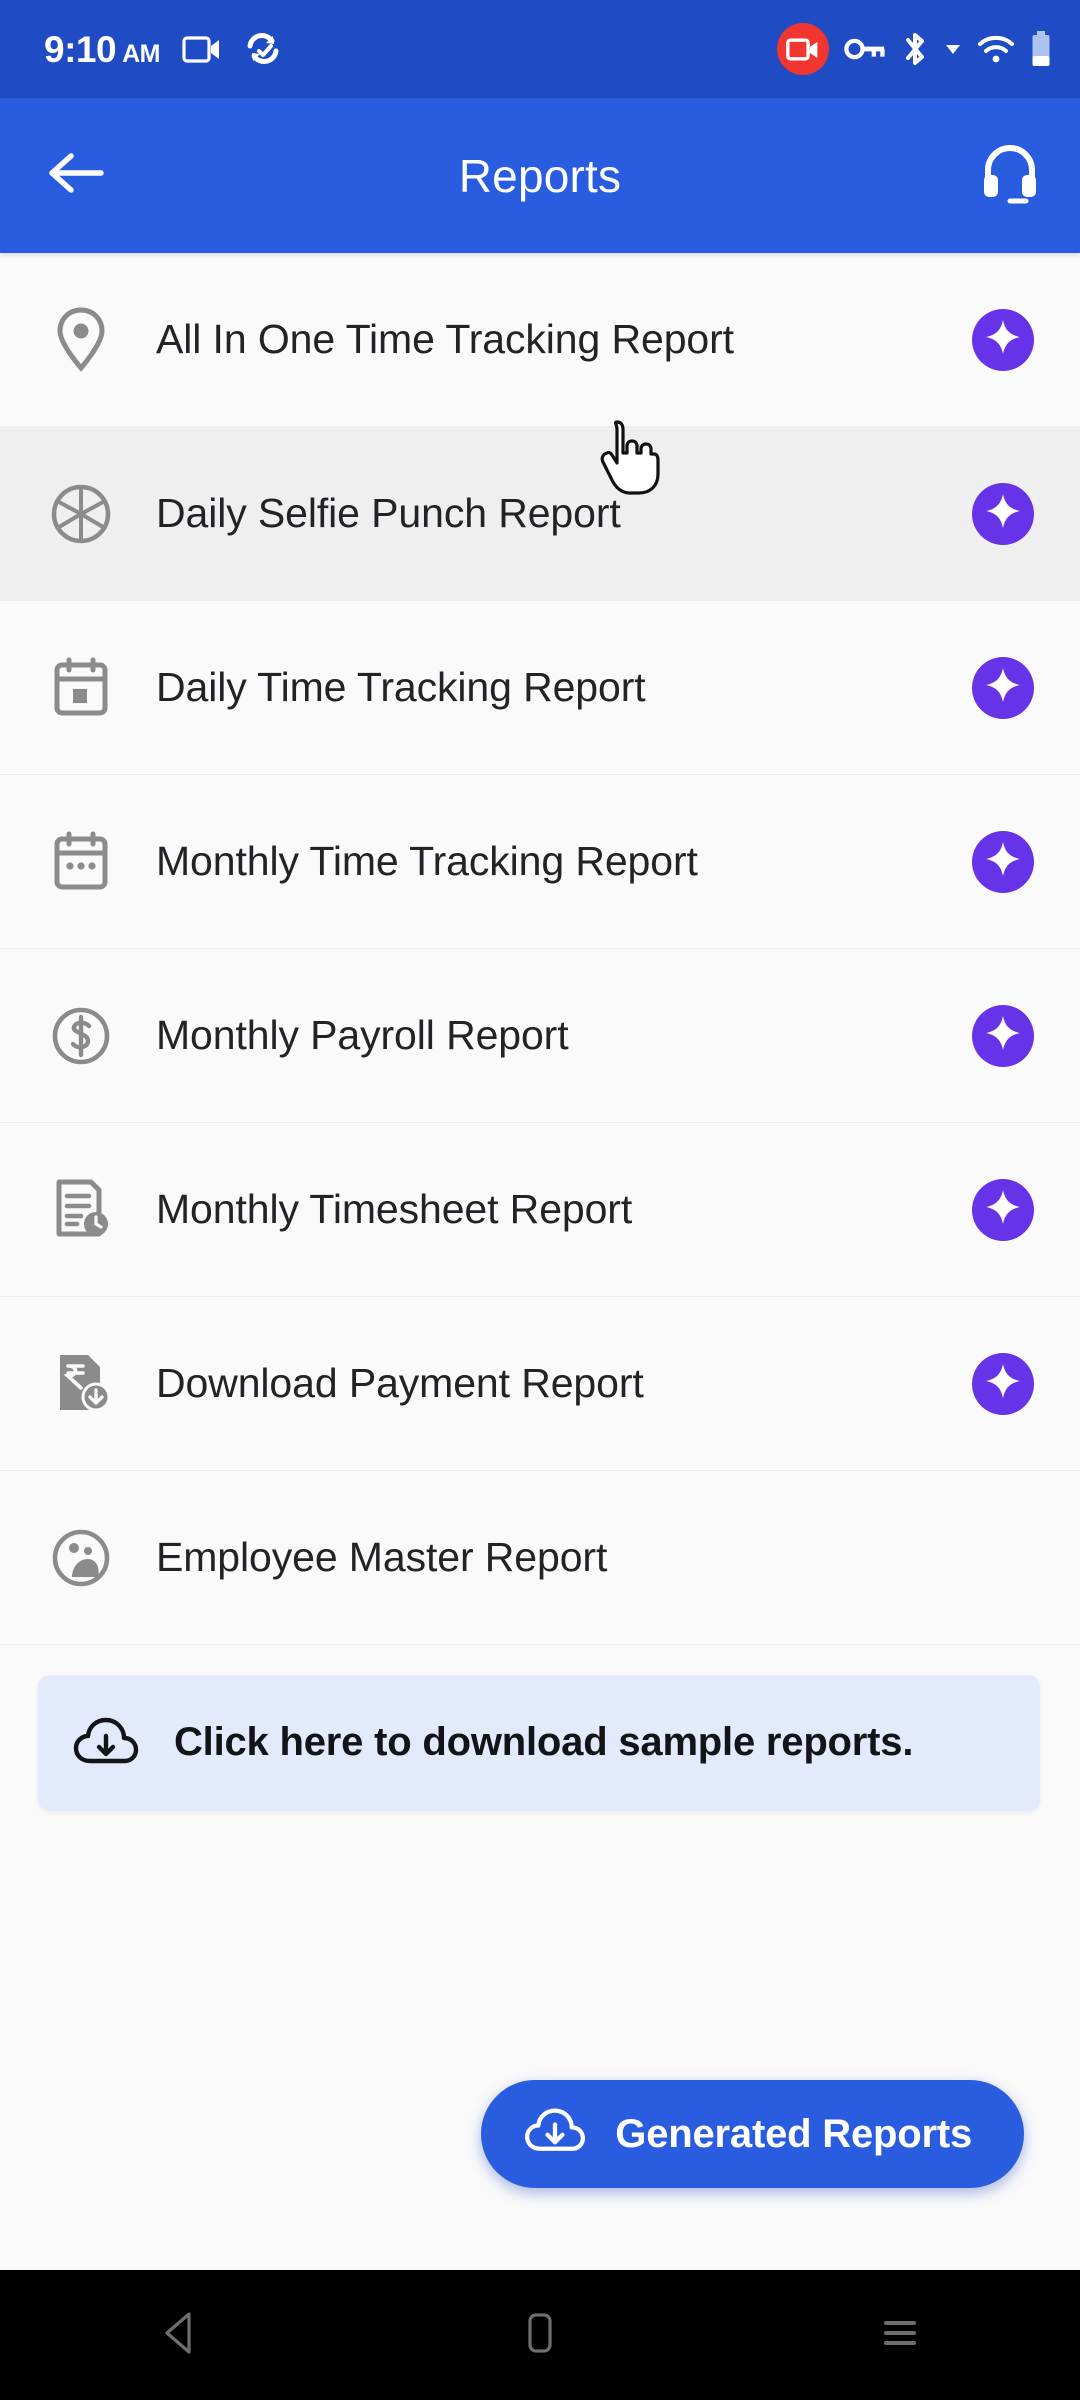 Image resolution: width=1080 pixels, height=2400 pixels. Describe the element at coordinates (540, 49) in the screenshot. I see `status-bar: 9:10 AM` at that location.